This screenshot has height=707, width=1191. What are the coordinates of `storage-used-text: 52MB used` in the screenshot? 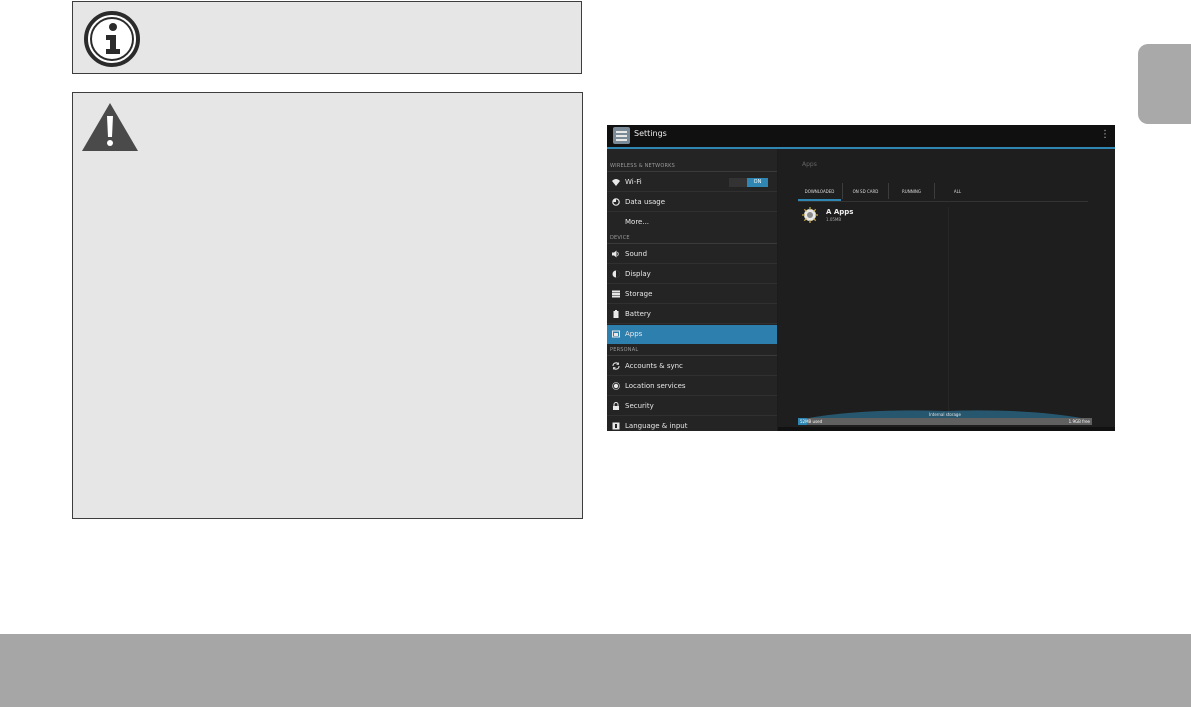 It's located at (811, 421).